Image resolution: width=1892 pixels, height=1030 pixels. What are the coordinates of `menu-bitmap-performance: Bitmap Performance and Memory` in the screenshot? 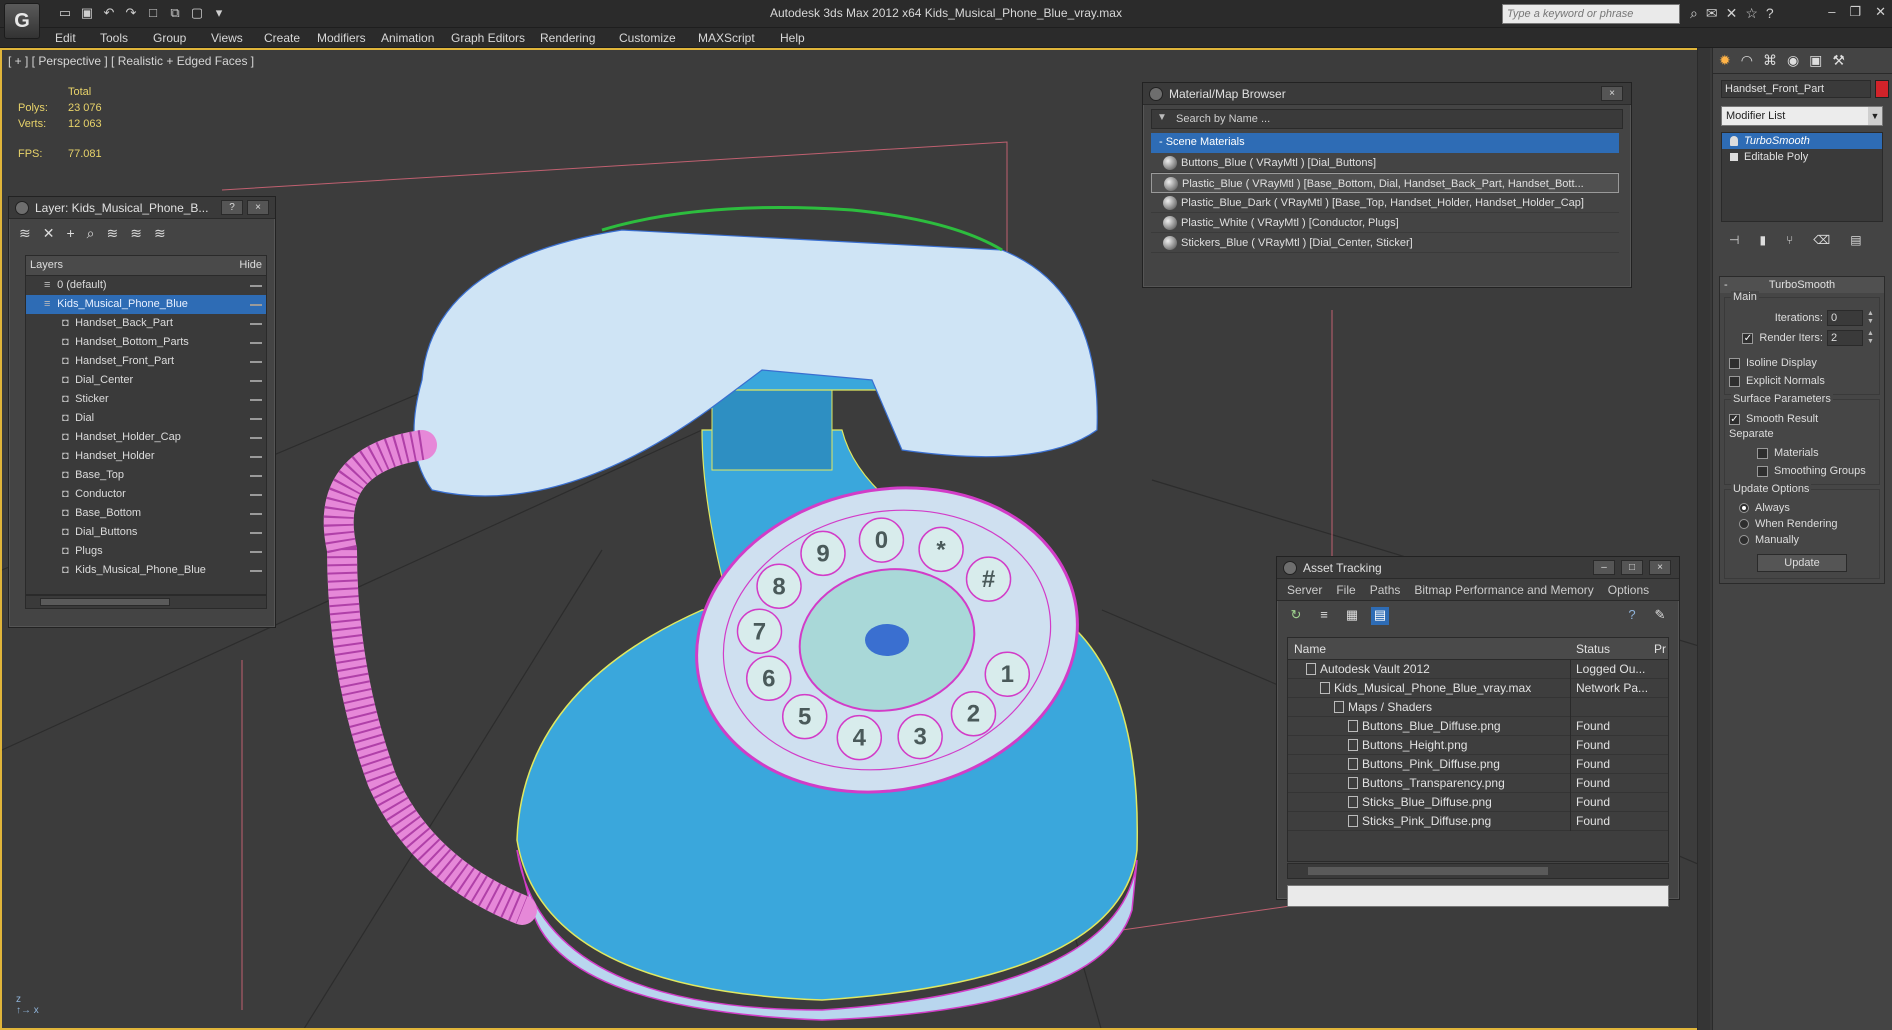 It's located at (1503, 590).